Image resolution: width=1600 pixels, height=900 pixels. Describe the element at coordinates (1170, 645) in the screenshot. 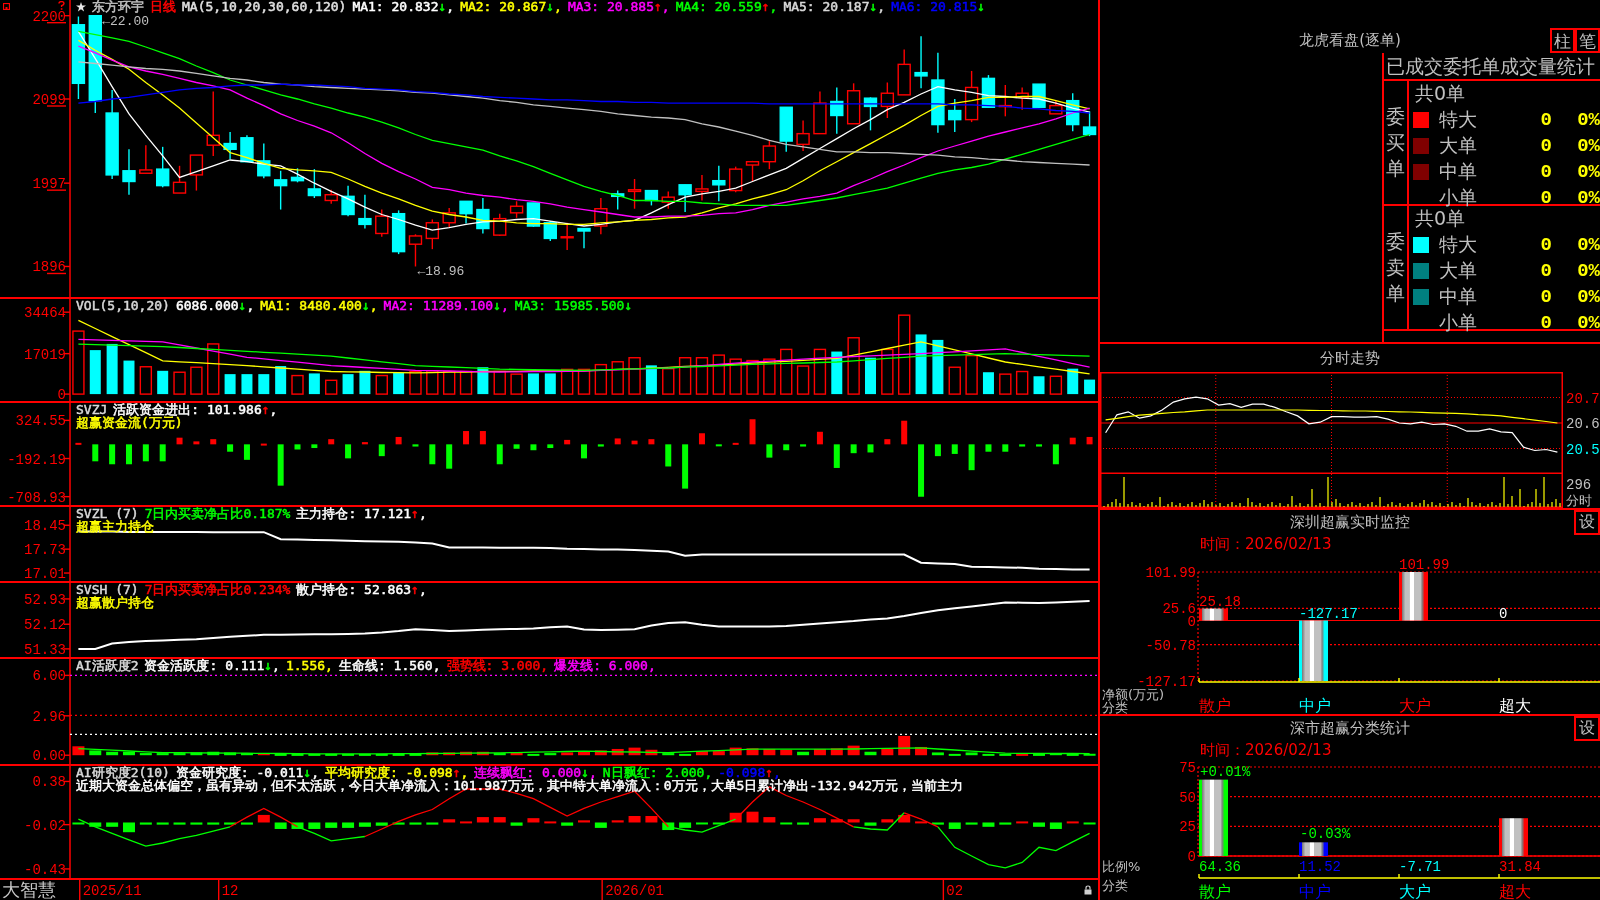

I see `axis-label: -50.78` at that location.